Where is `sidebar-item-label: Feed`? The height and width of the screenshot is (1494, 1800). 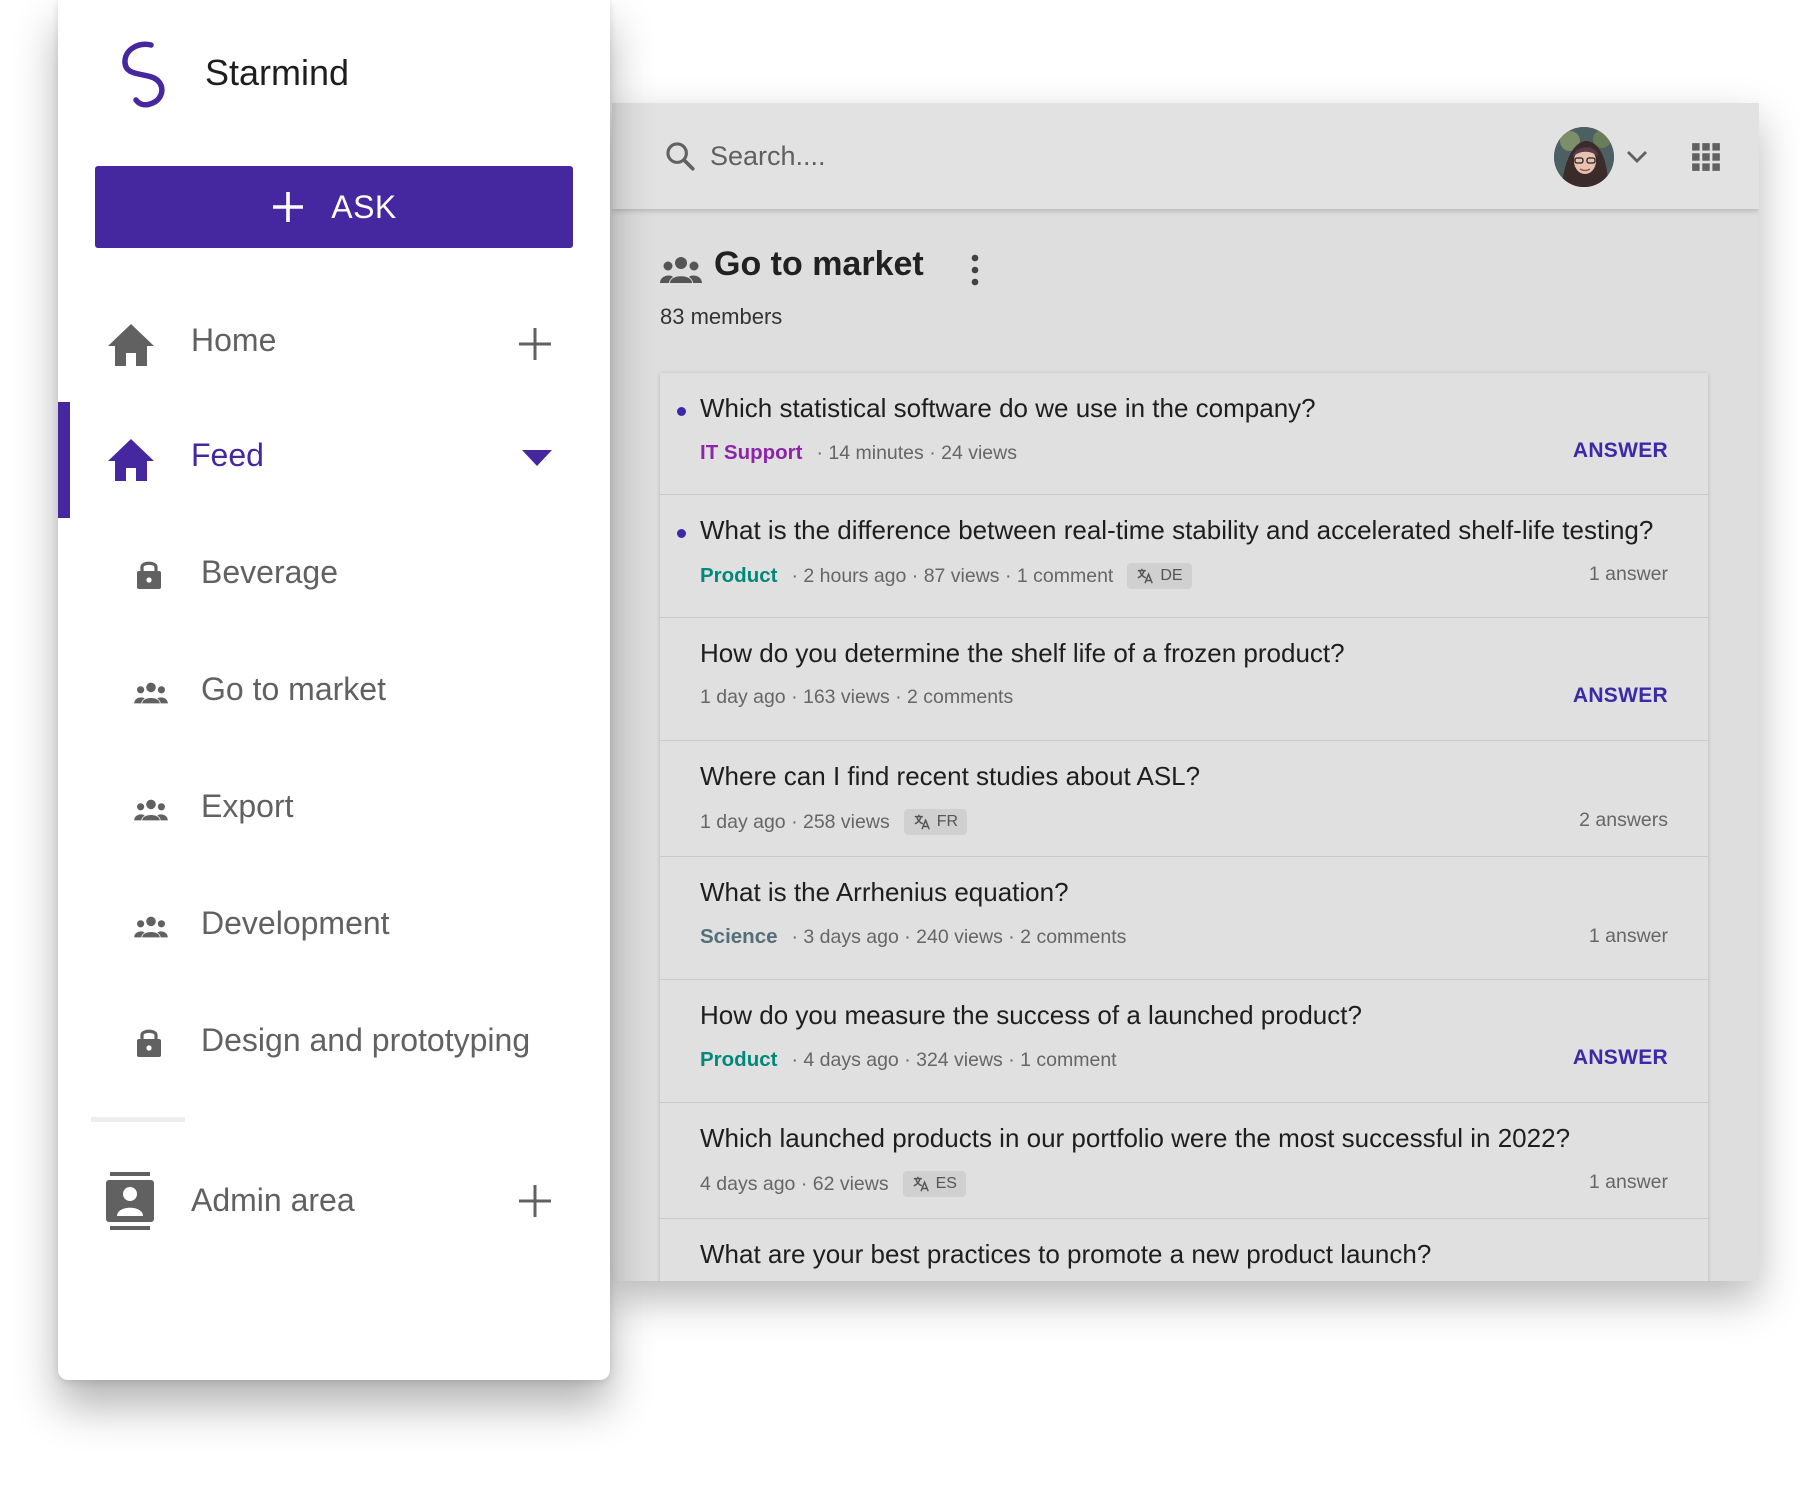
sidebar-item-label: Feed is located at coordinates (227, 455).